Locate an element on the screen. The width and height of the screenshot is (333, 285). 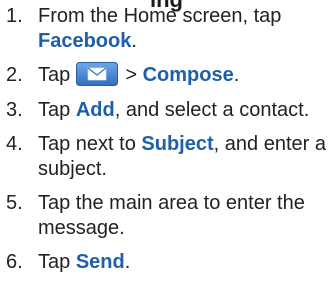
step-text: From the Home screen, tap is located at coordinates (160, 16).